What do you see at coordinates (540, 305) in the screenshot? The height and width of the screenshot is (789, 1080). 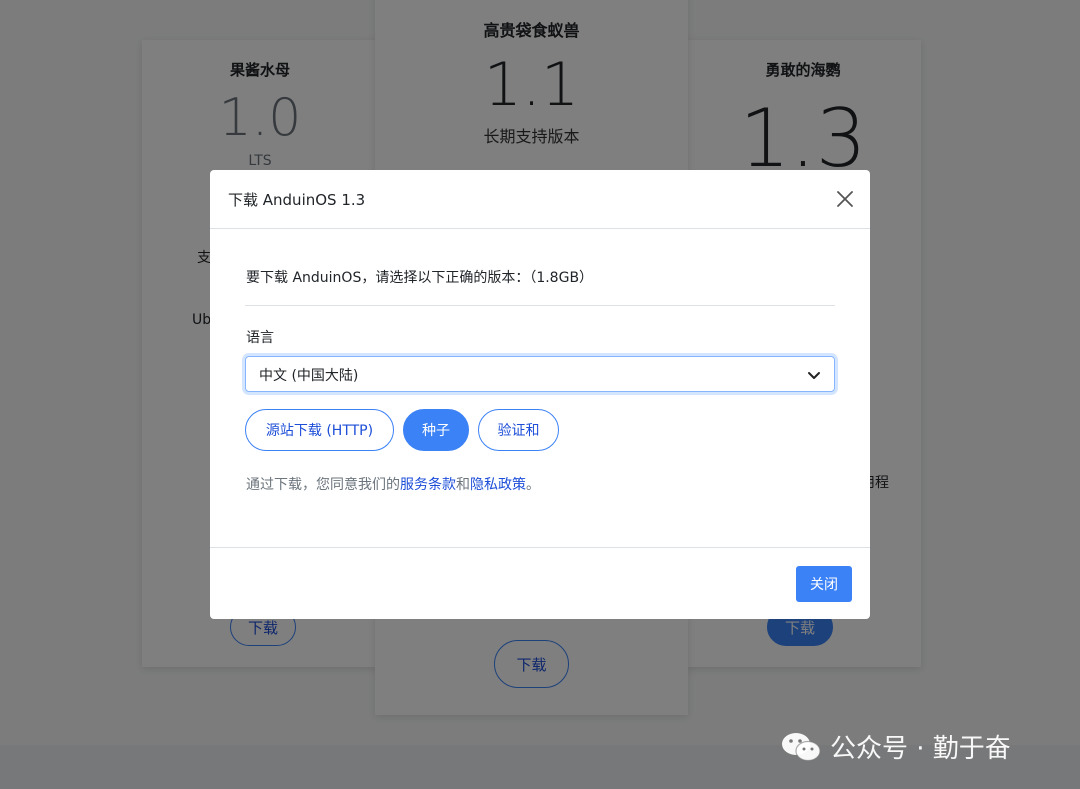 I see `divider` at bounding box center [540, 305].